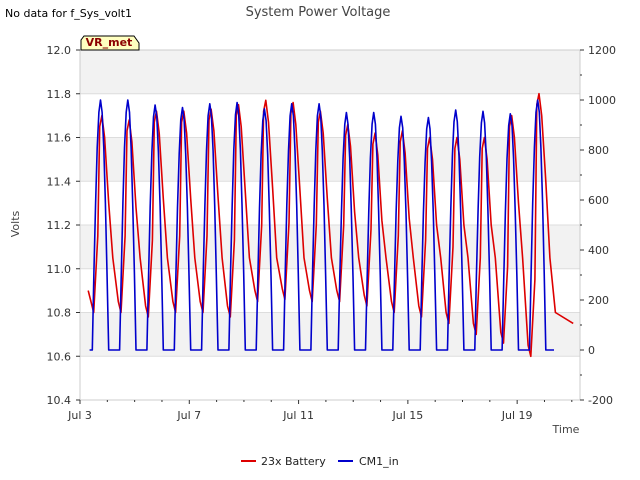  I want to click on y-right-tick-label: 400, so click(598, 250).